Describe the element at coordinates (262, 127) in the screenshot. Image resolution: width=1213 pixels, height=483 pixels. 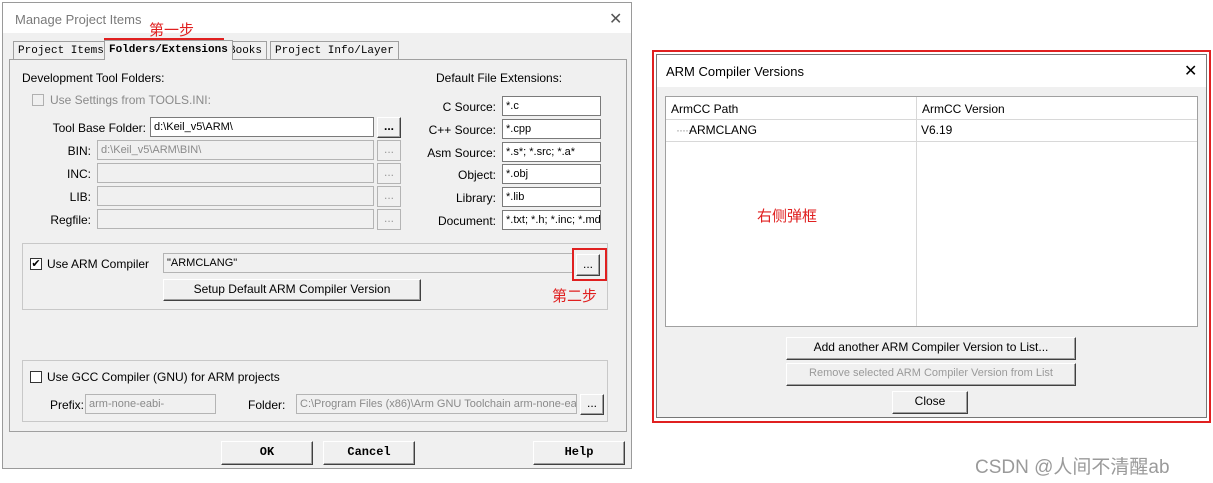
I see `tool-base-input: d:\Keil_v5\ARM\` at that location.